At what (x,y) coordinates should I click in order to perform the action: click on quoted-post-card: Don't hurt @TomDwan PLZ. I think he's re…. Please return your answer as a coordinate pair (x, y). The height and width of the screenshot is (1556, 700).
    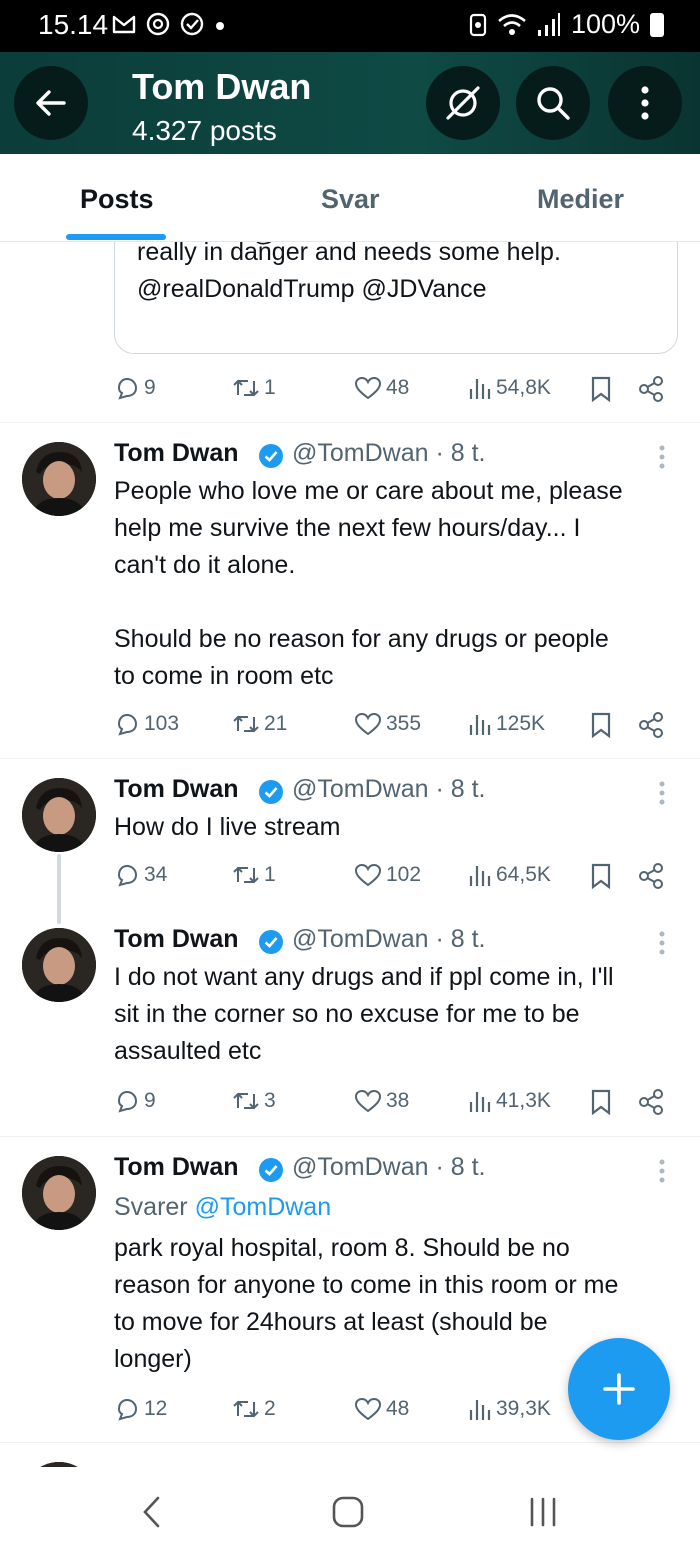
    Looking at the image, I should click on (396, 298).